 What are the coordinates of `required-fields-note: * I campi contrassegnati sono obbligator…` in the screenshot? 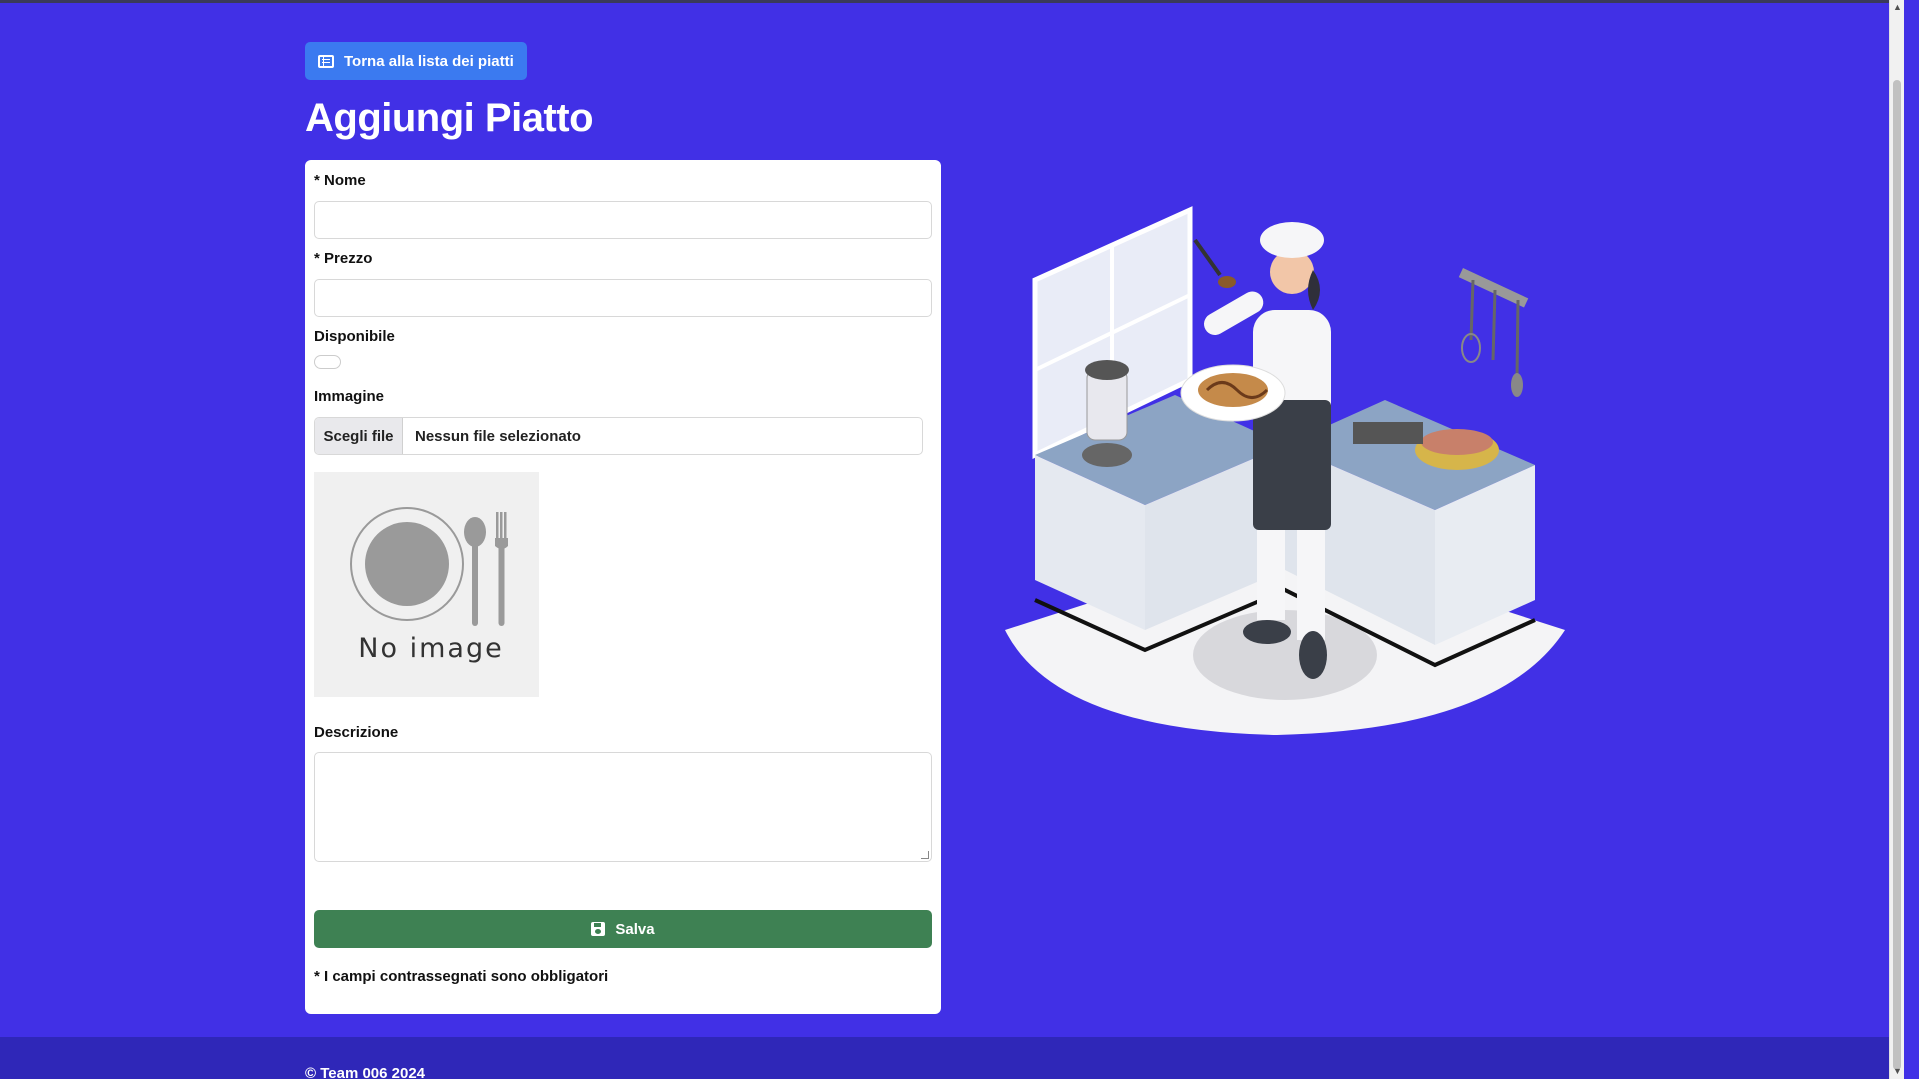 It's located at (461, 976).